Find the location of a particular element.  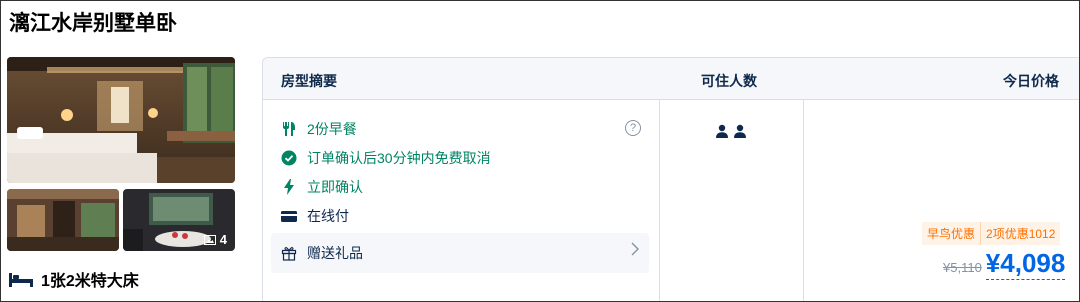

photo-count: 4 is located at coordinates (223, 239).